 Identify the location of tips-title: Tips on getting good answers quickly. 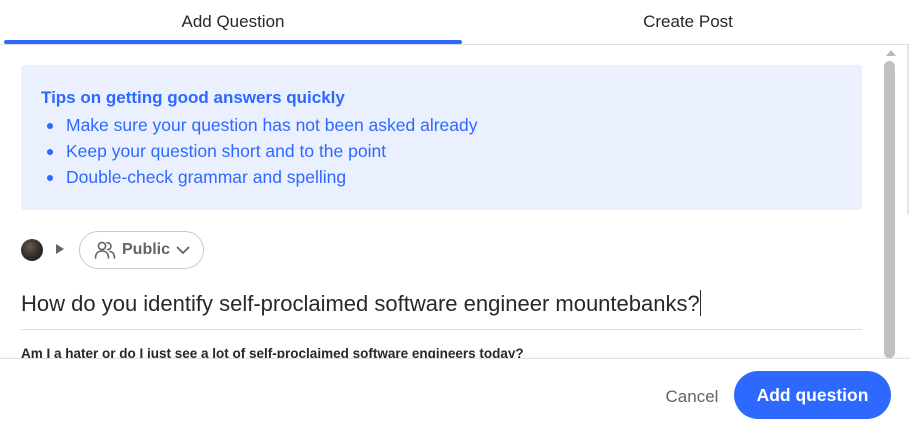
(193, 97).